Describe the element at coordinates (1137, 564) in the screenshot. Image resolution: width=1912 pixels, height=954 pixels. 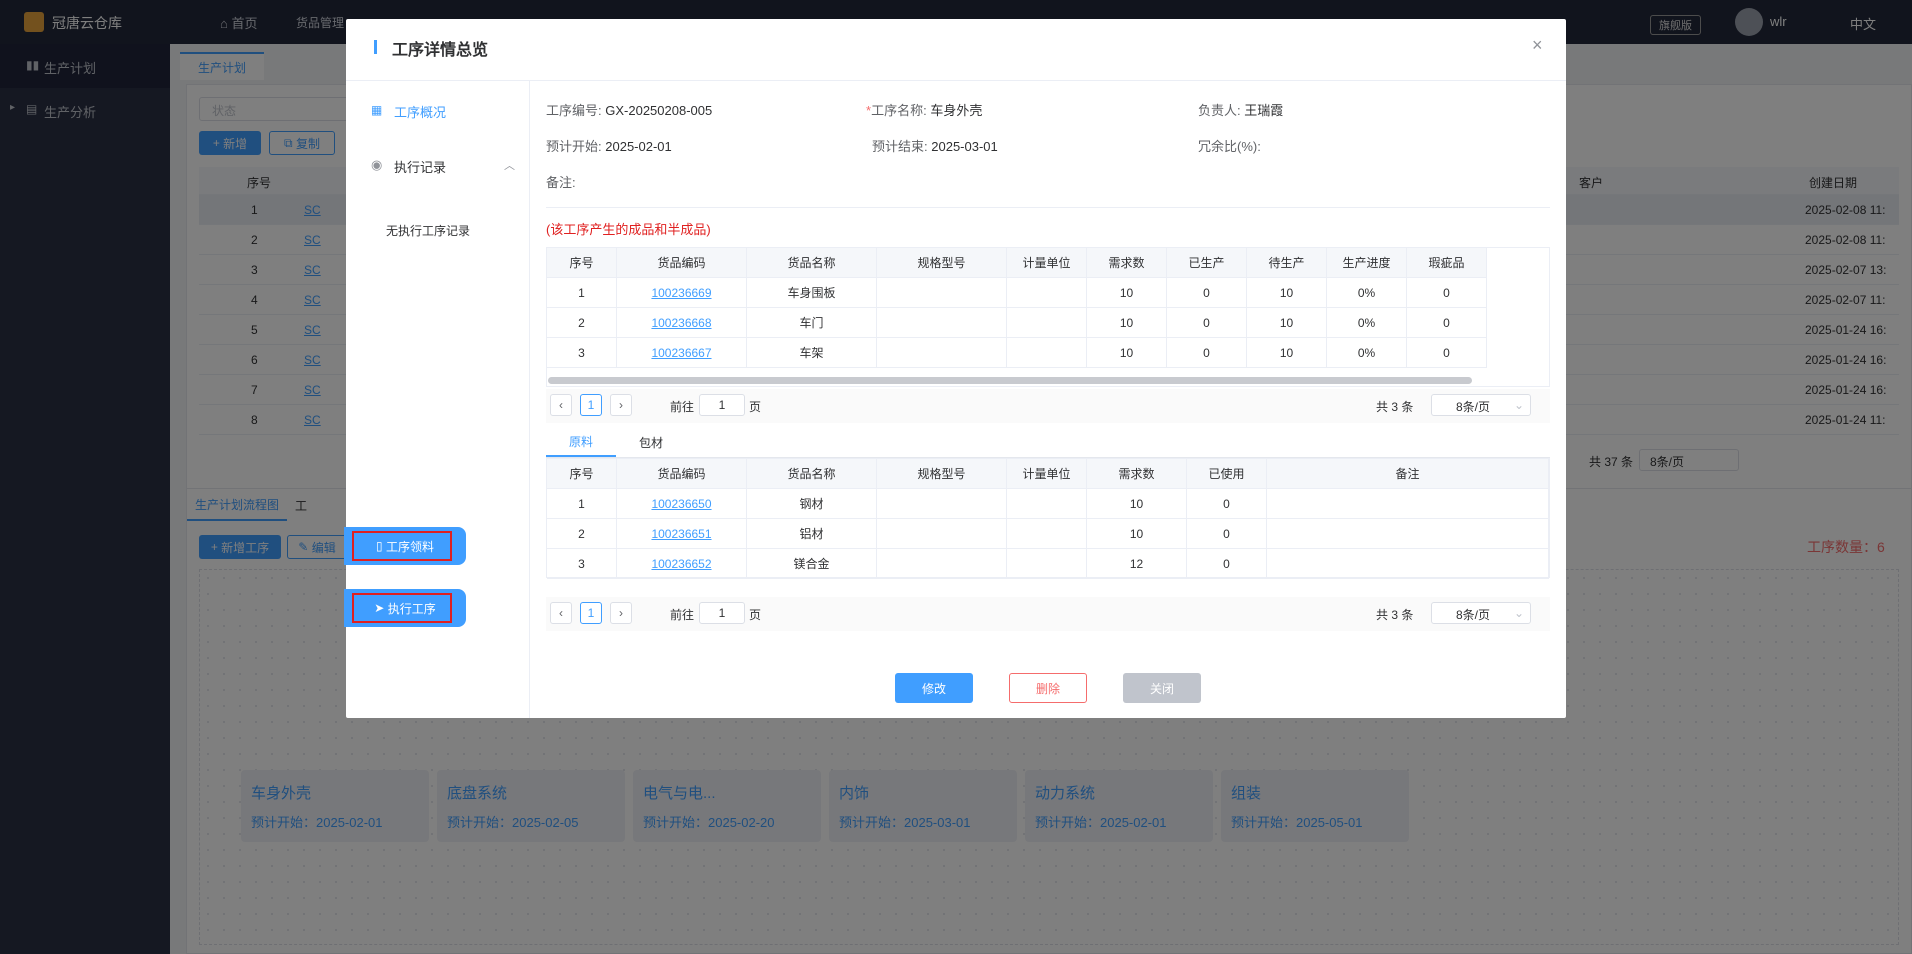
I see `table-cell: 12` at that location.